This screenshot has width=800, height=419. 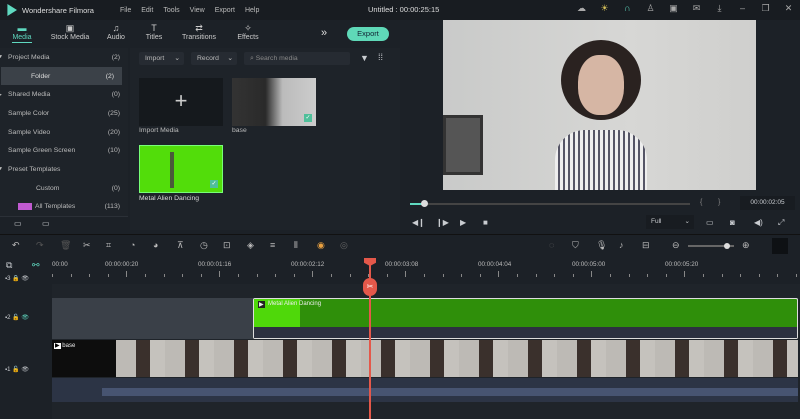 I want to click on cloud-icon: ☁, so click(x=581, y=8).